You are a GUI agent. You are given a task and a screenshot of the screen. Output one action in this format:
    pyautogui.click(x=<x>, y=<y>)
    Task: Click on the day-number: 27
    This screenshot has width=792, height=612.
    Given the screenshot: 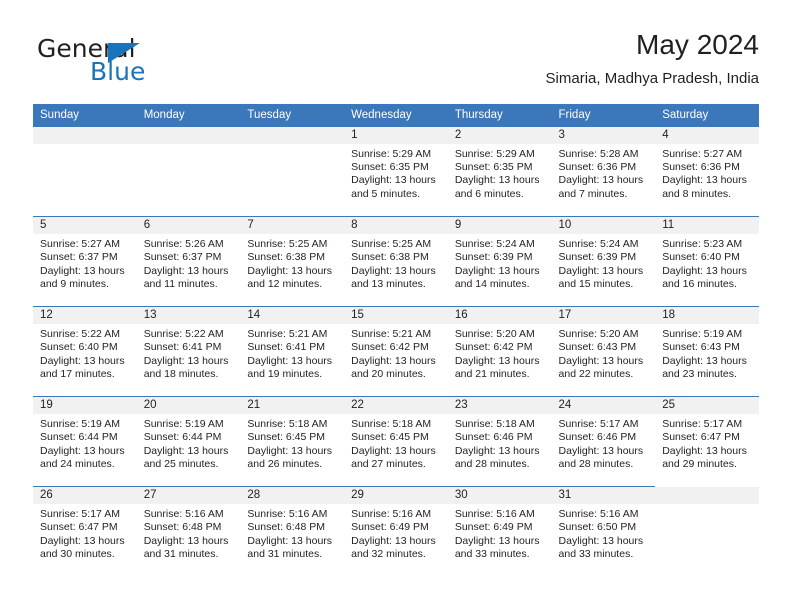 What is the action you would take?
    pyautogui.click(x=188, y=495)
    